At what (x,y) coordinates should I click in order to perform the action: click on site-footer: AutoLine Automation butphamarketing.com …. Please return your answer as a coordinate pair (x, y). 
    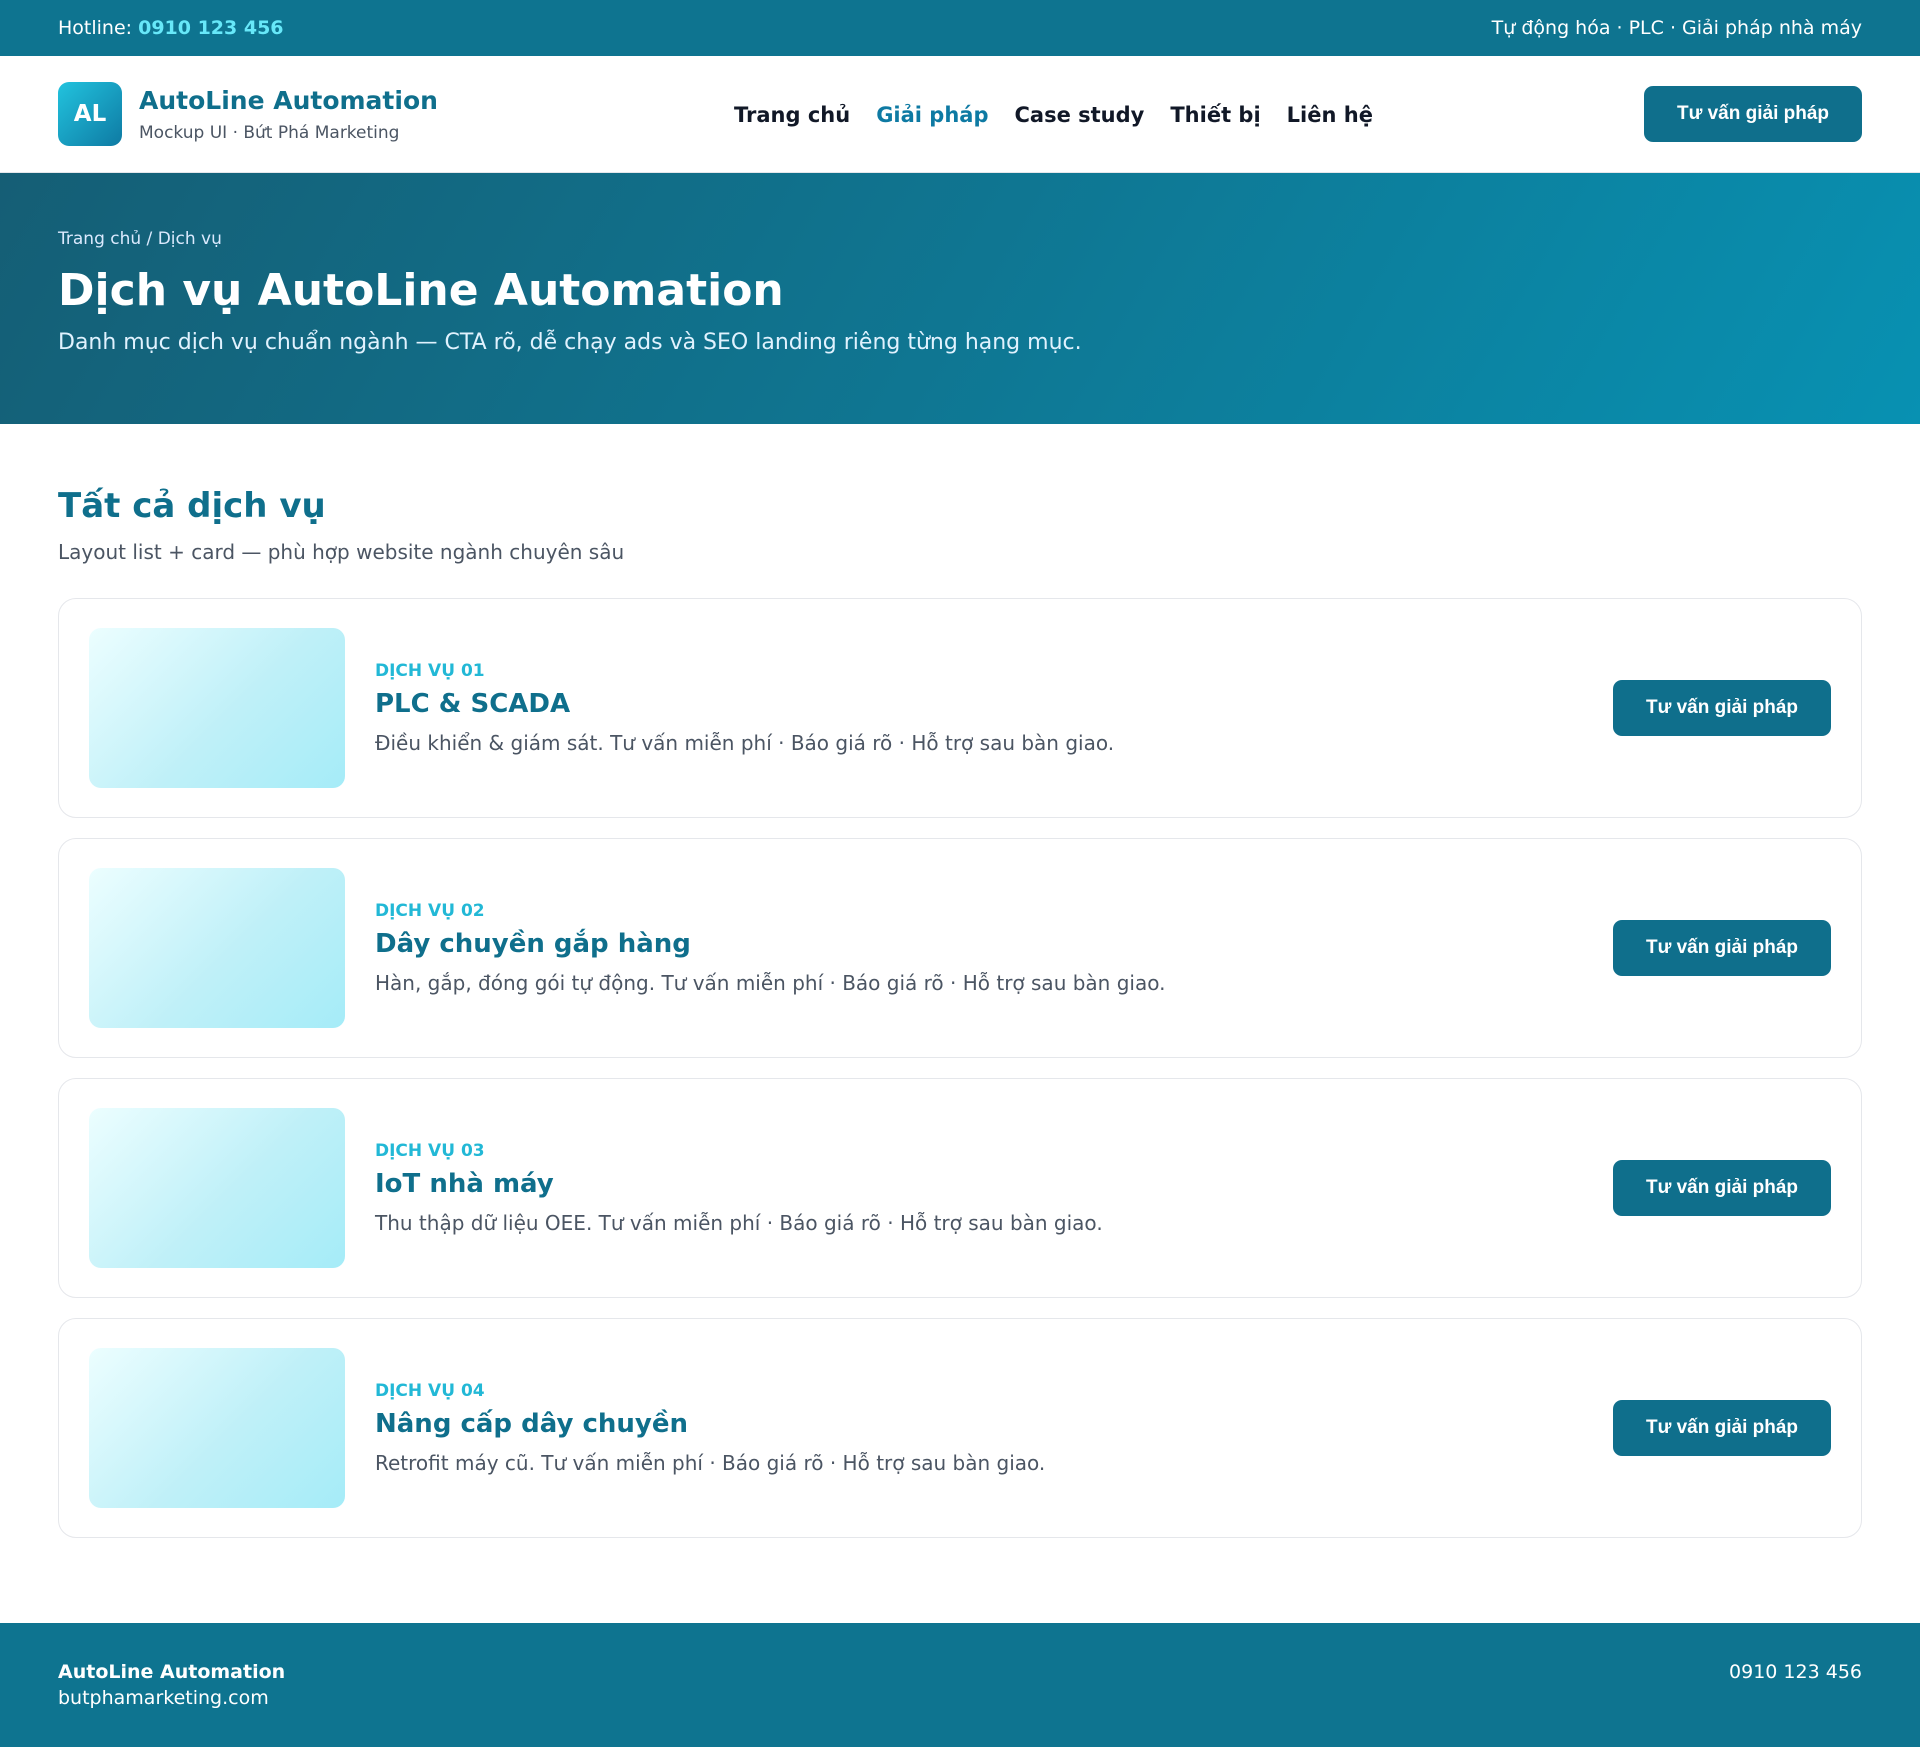
    Looking at the image, I should click on (960, 1685).